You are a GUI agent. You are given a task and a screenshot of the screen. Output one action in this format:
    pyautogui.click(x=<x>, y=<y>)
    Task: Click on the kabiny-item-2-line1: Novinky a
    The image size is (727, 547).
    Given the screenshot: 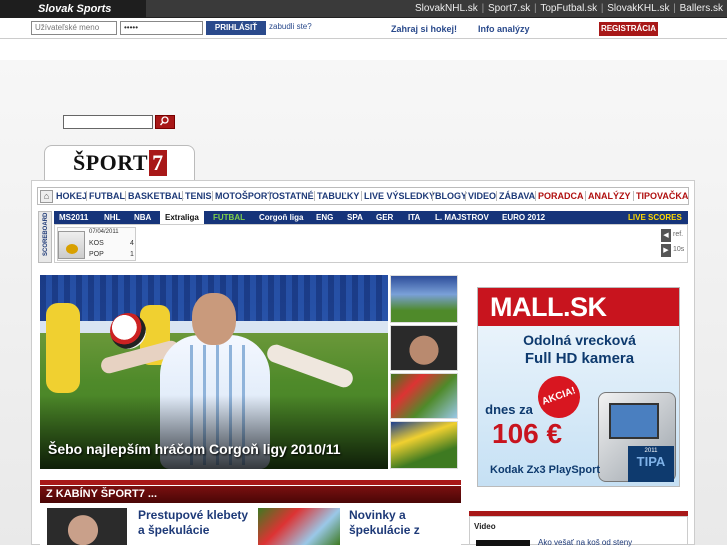 What is the action you would take?
    pyautogui.click(x=377, y=515)
    